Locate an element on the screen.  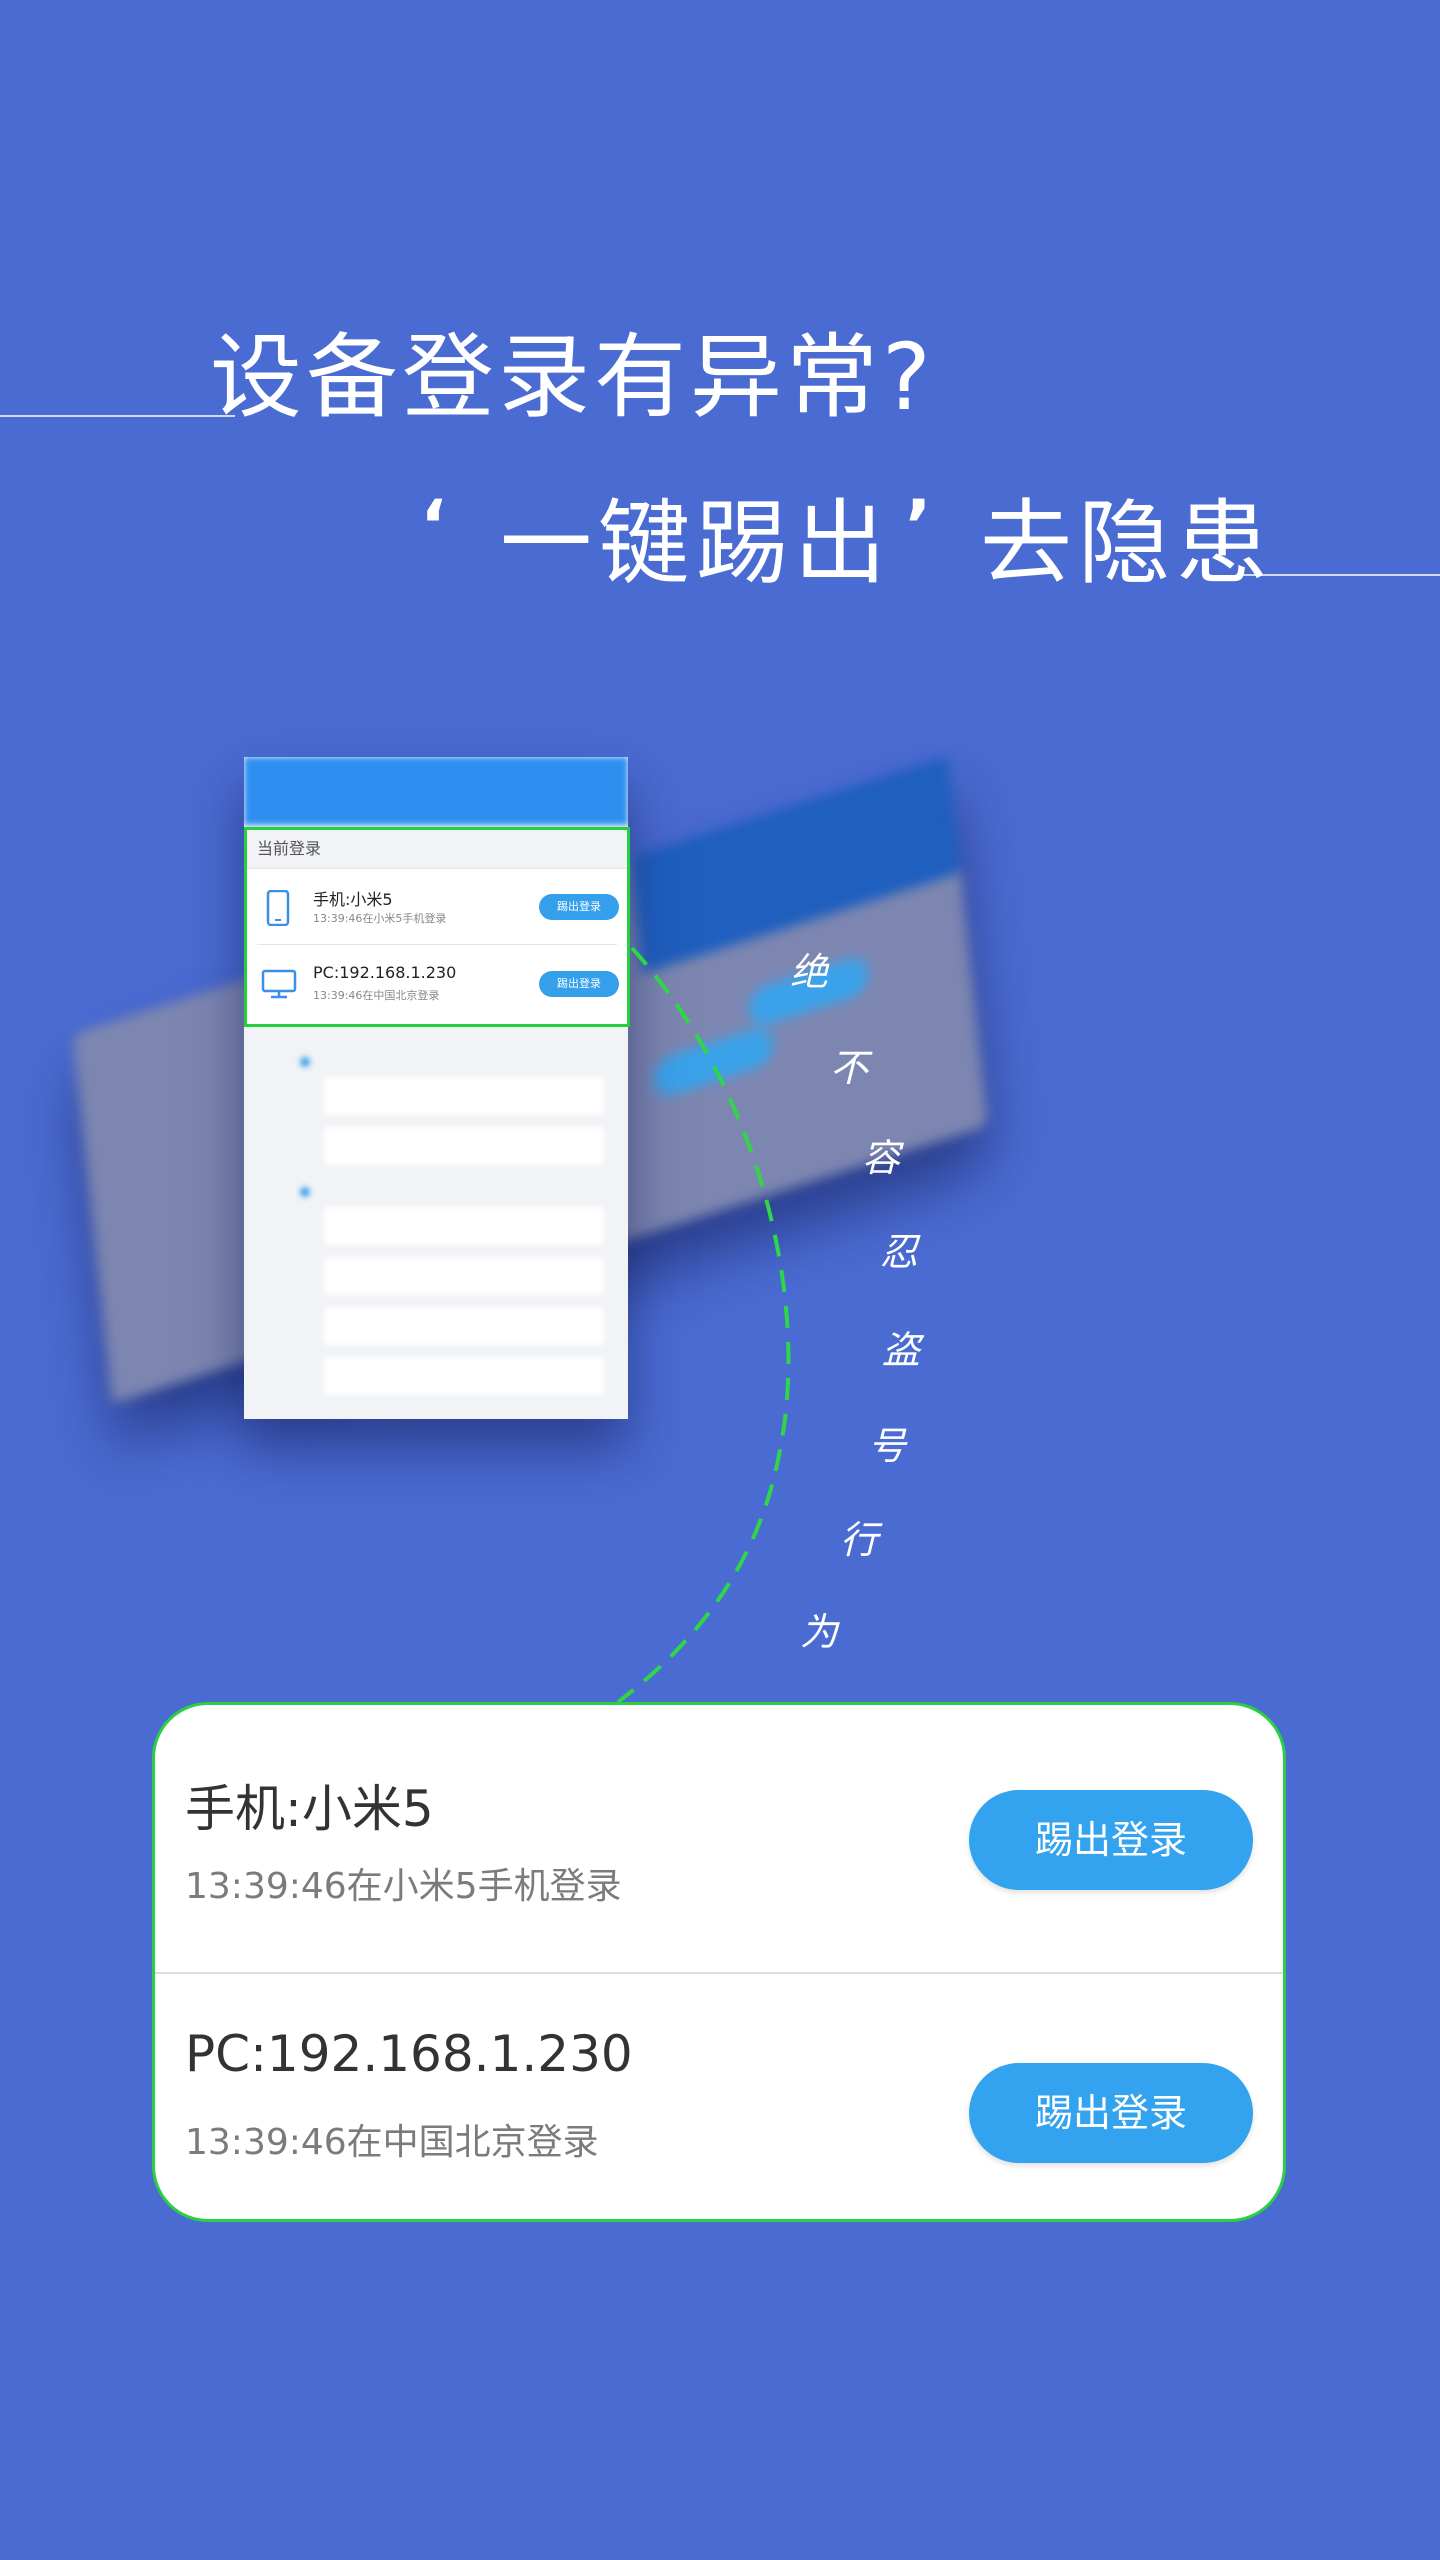
slogan-char: 容 is located at coordinates (881, 1158).